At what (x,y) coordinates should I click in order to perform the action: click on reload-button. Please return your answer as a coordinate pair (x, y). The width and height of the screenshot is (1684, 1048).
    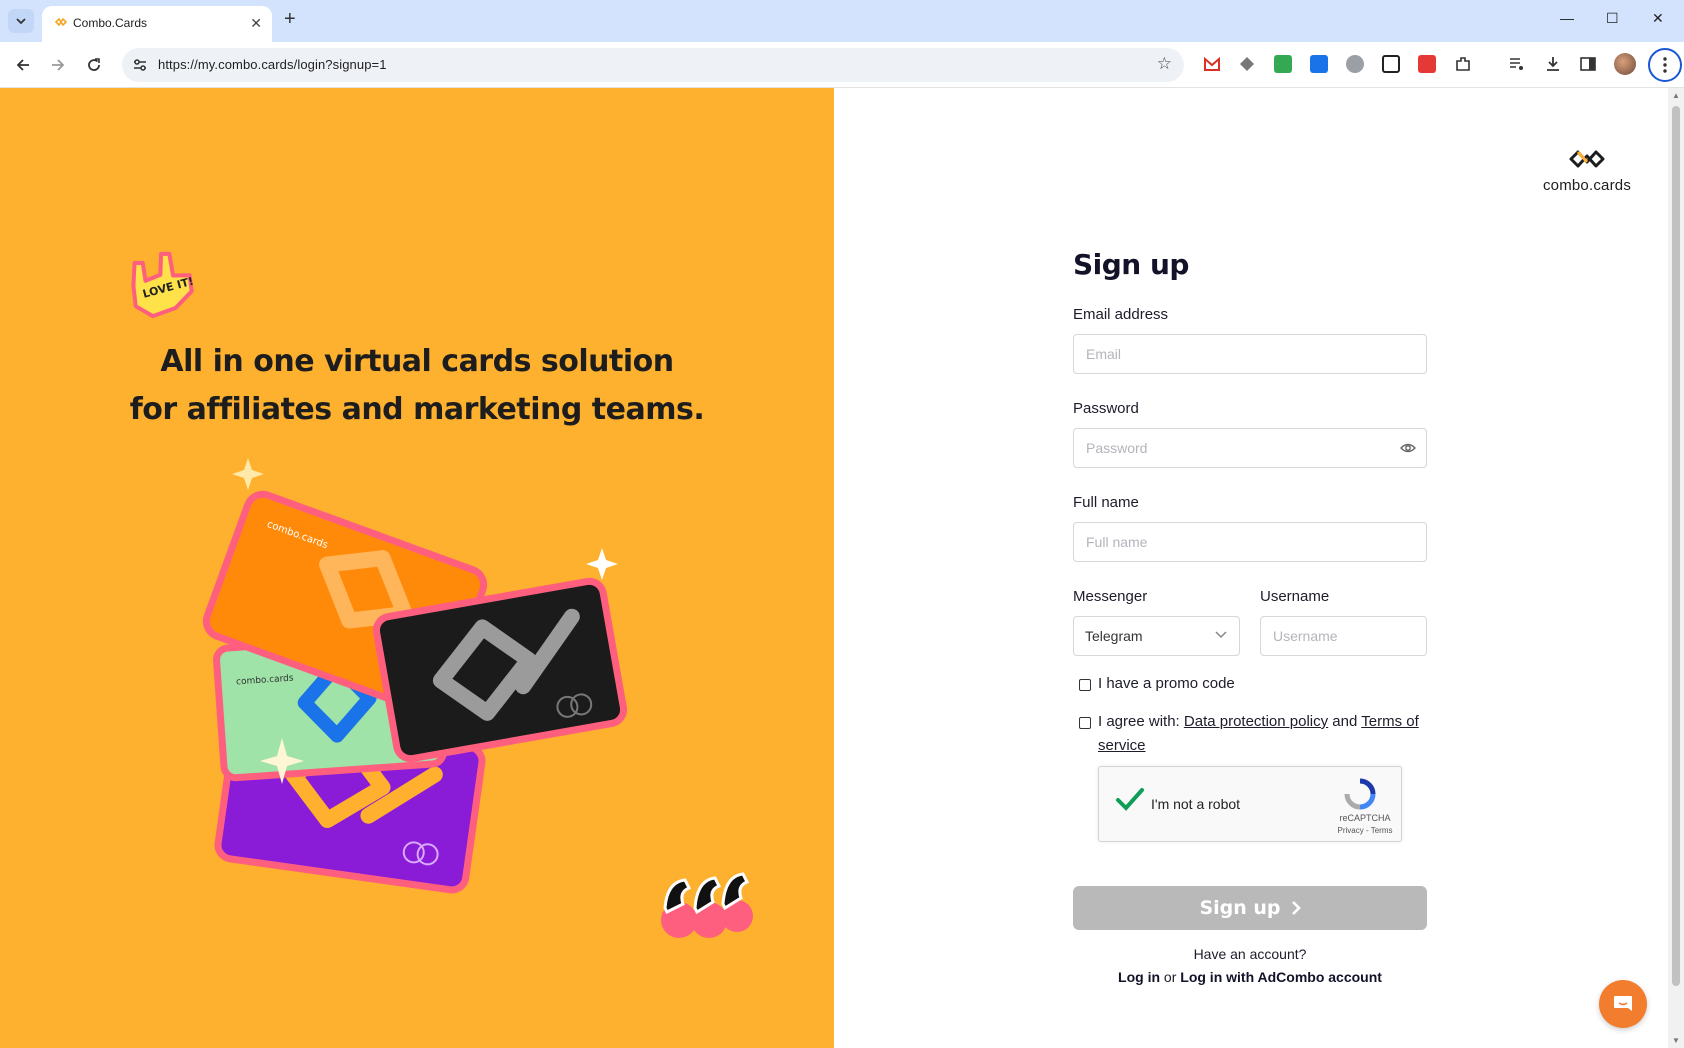
    Looking at the image, I should click on (94, 65).